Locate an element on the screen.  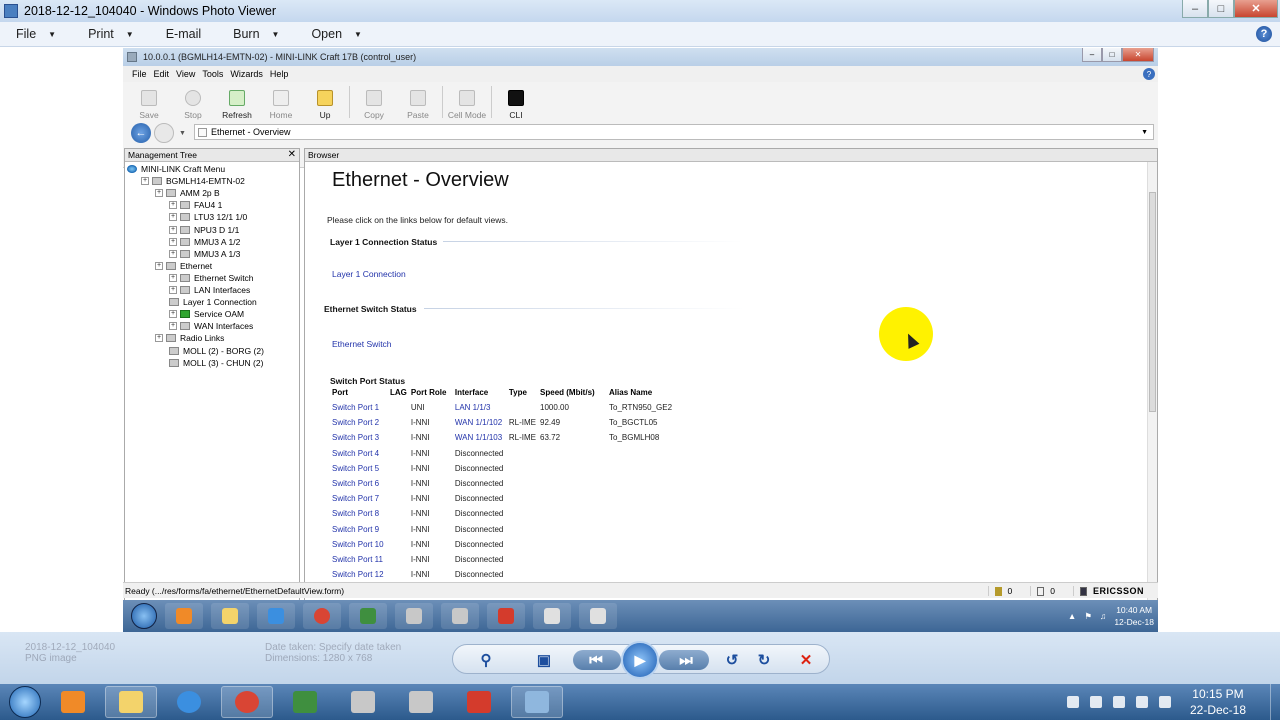
tree-item: + Radio Links is located at coordinates (189, 338).